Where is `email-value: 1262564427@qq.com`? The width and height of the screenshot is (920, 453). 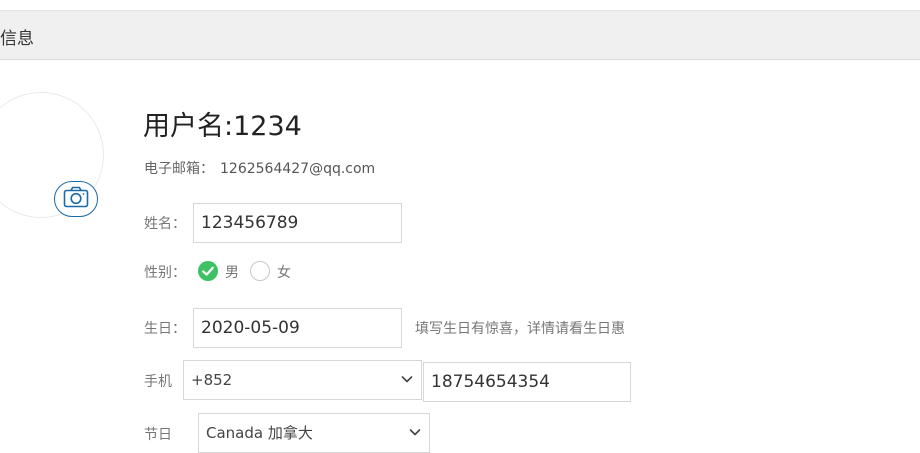
email-value: 1262564427@qq.com is located at coordinates (298, 169).